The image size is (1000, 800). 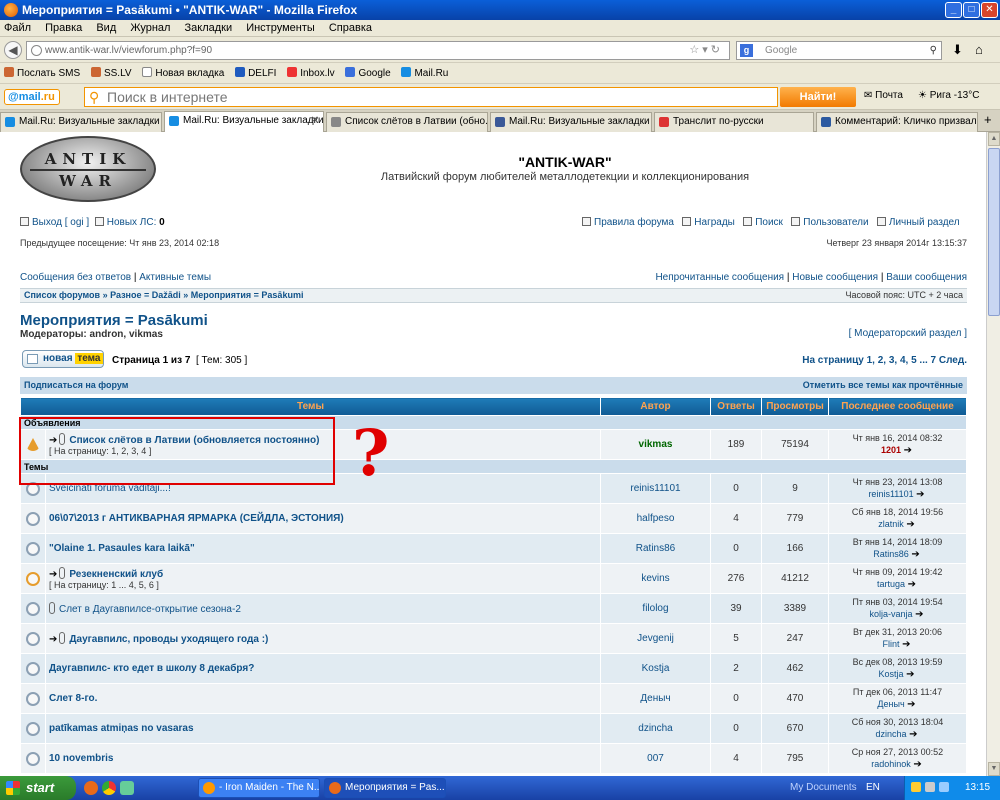 I want to click on menu-tools: Инструменты, so click(x=280, y=28).